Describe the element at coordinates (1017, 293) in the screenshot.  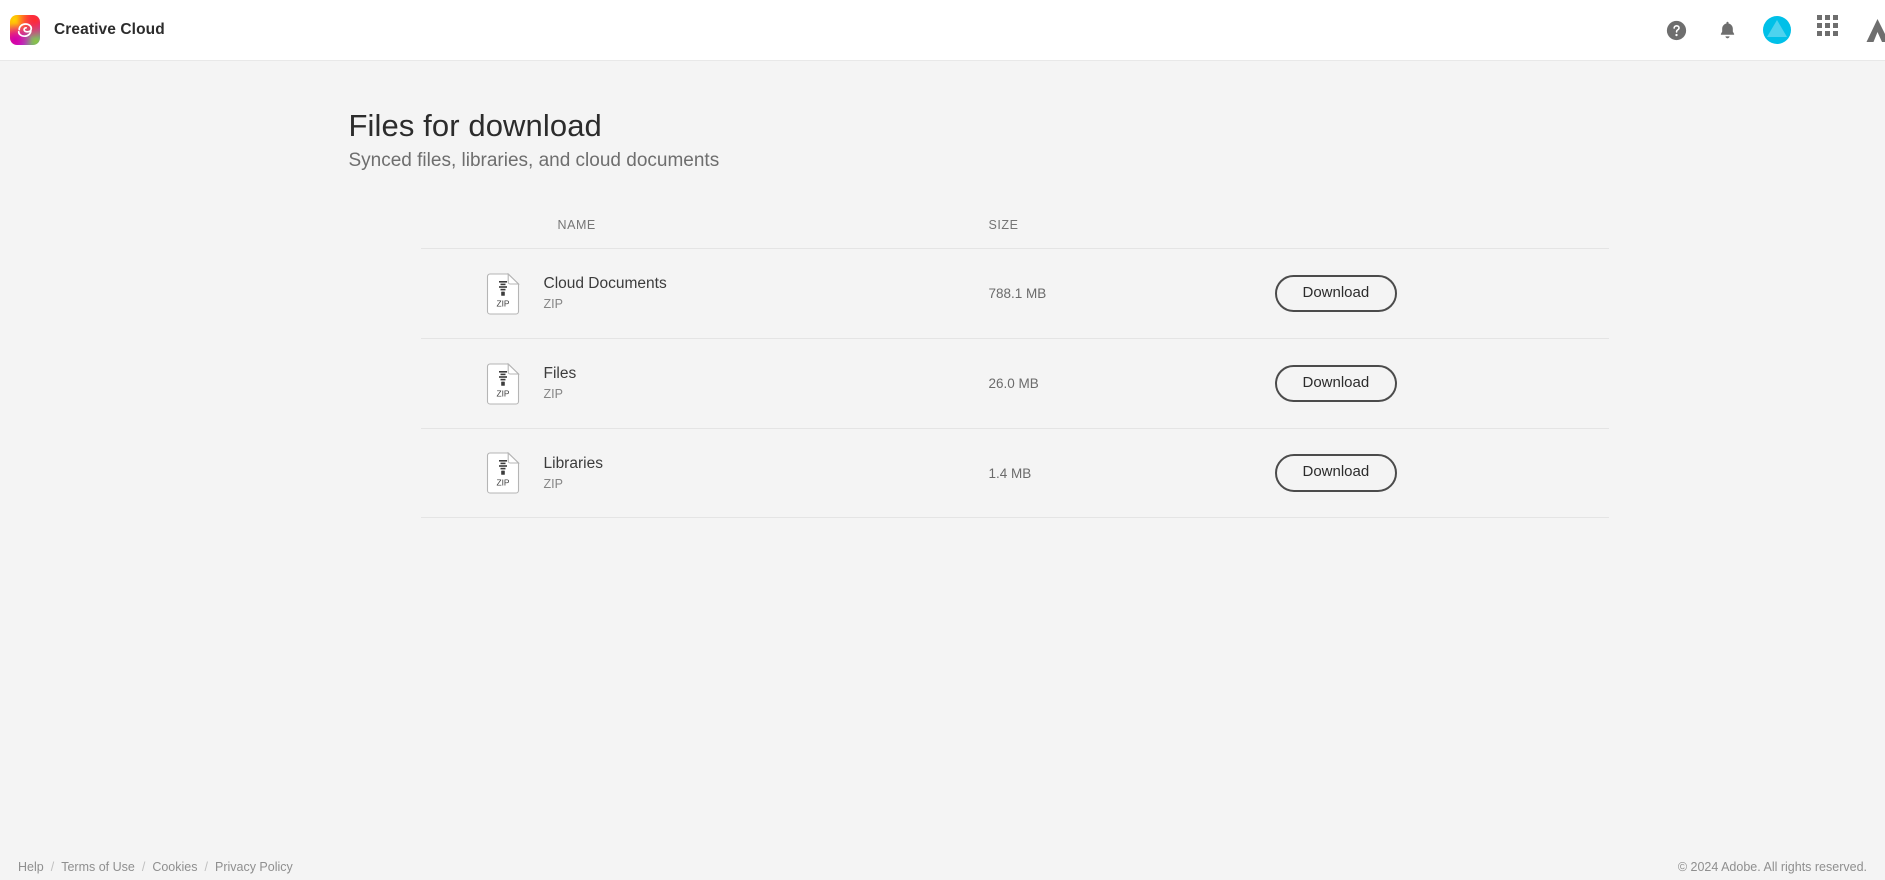
I see `file-size: 788.1 MB` at that location.